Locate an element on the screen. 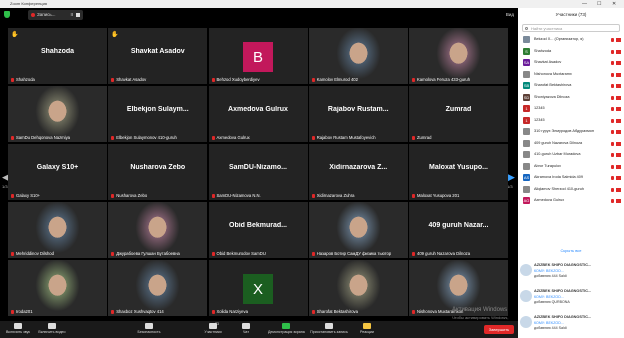 This screenshot has height=338, width=624. participant-row: 409 guruh Nazarova Dilnoza is located at coordinates (571, 144).